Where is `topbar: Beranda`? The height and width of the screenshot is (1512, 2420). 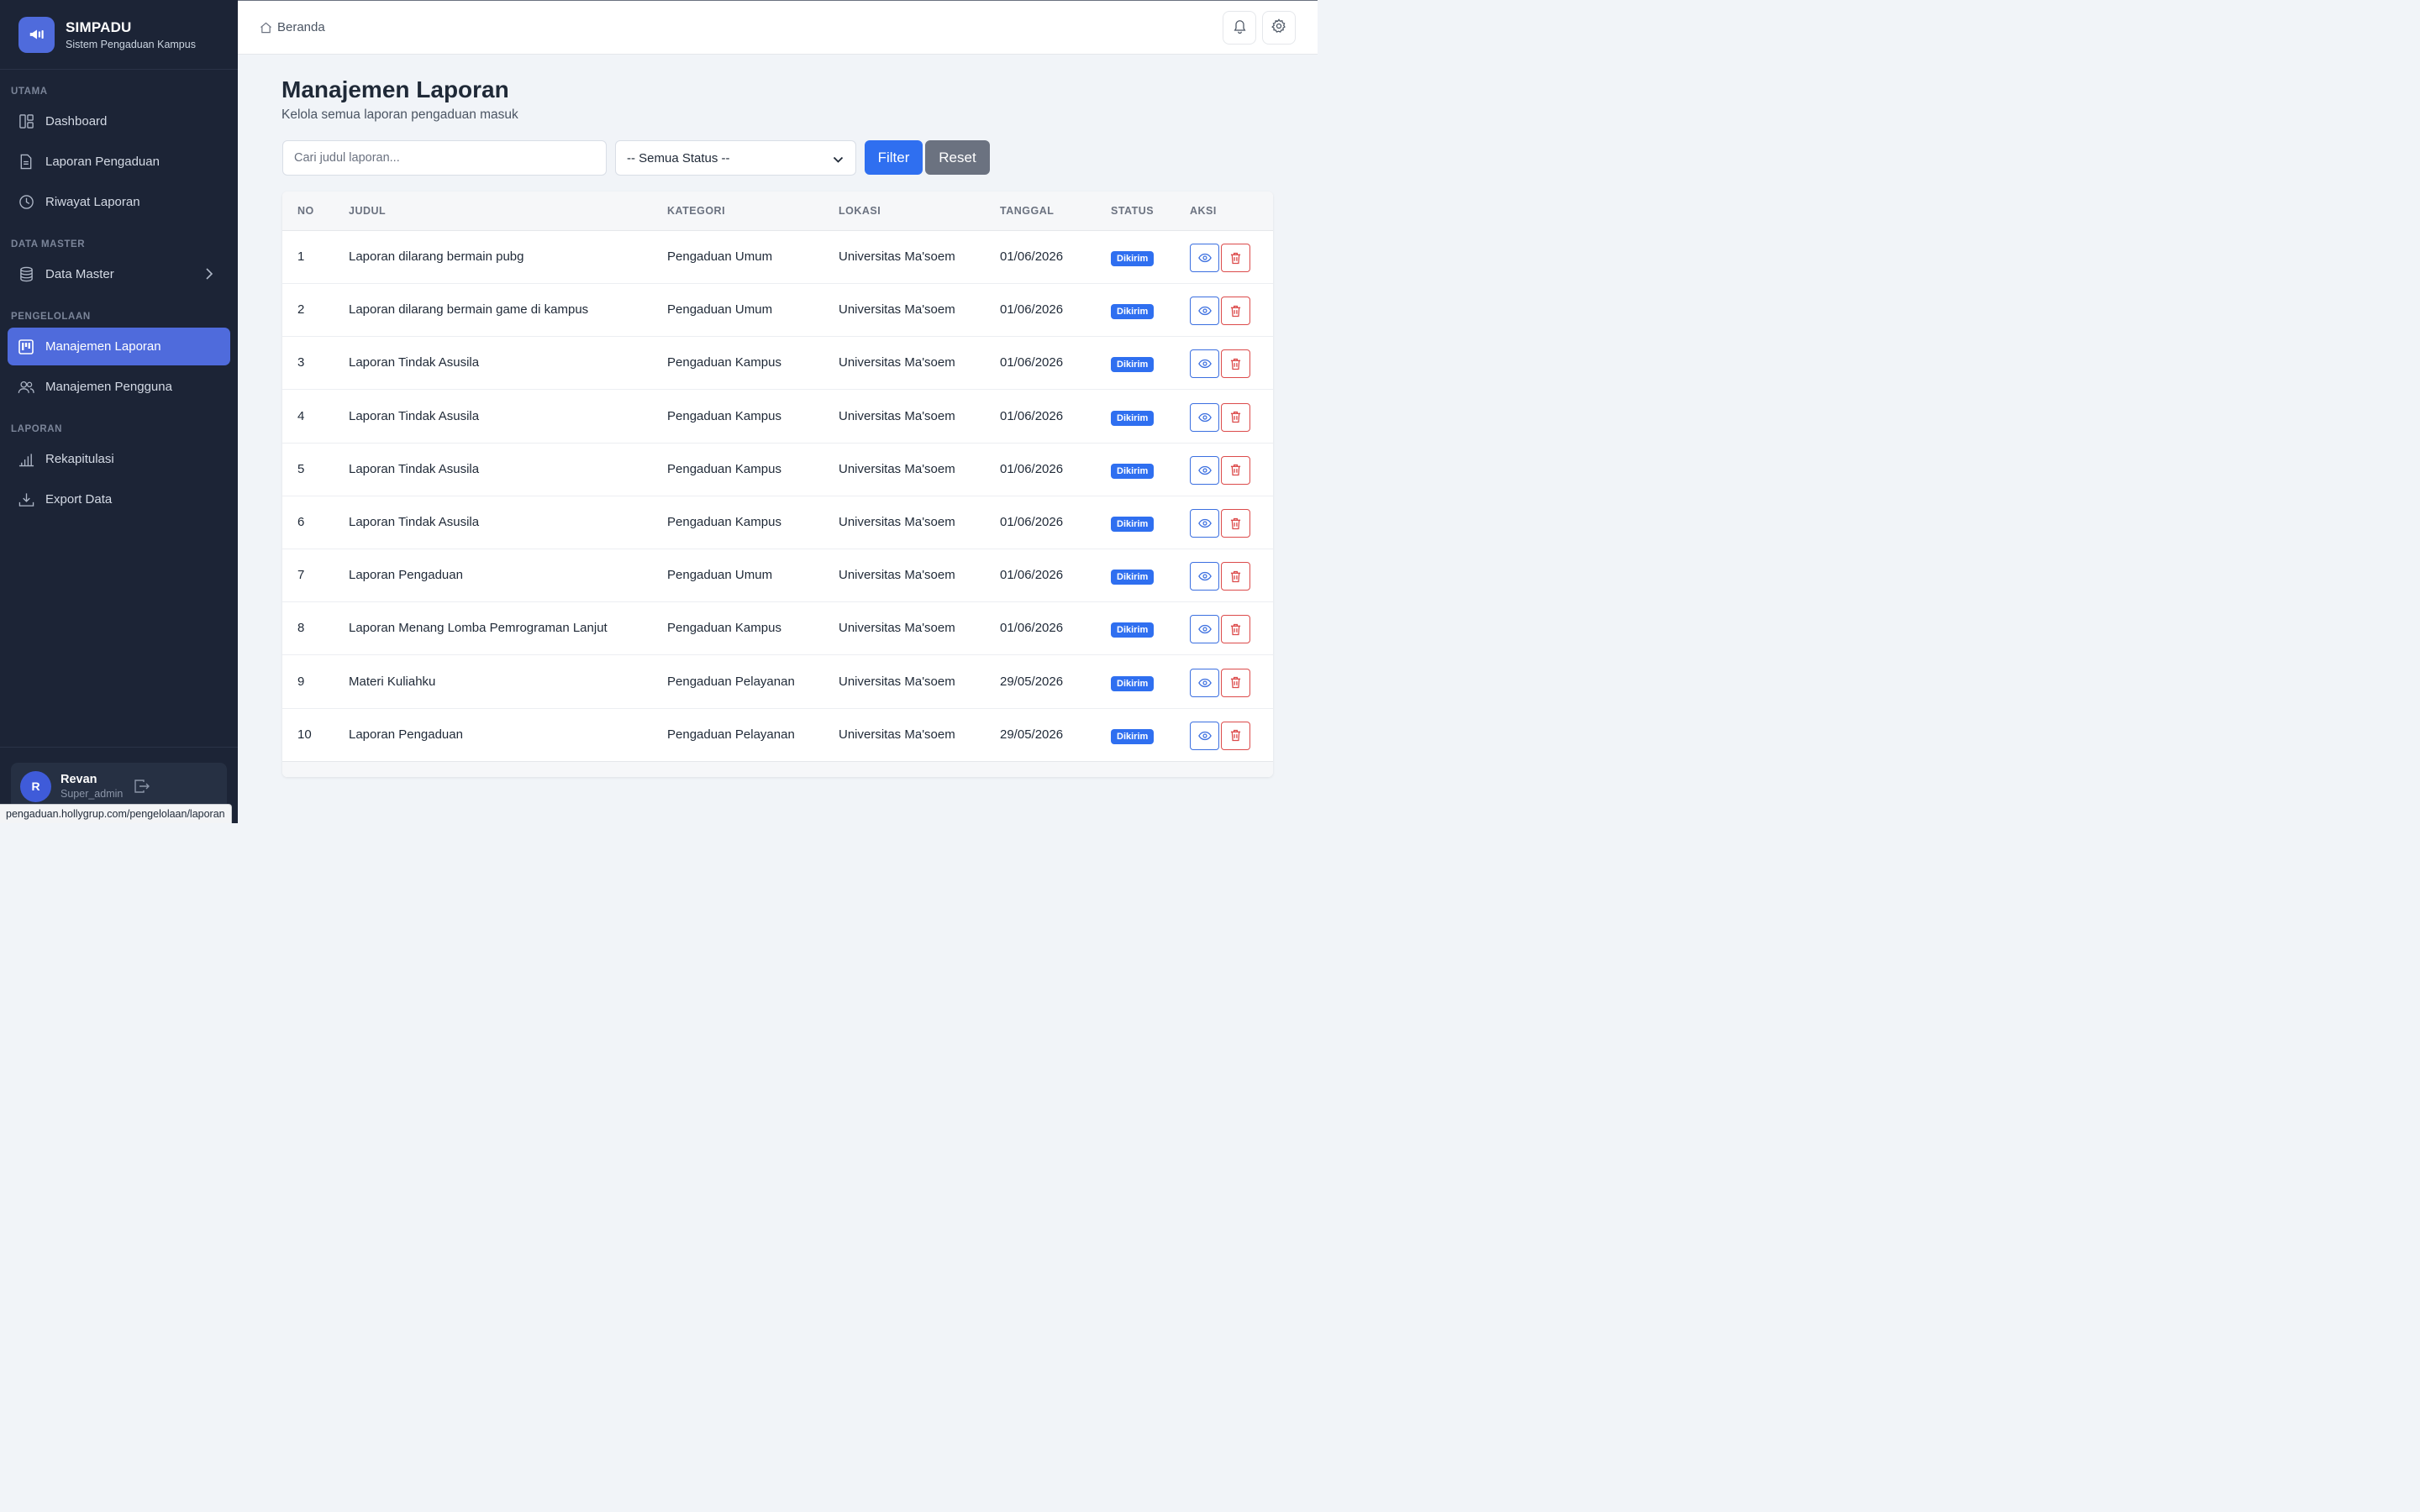
topbar: Beranda is located at coordinates (778, 27).